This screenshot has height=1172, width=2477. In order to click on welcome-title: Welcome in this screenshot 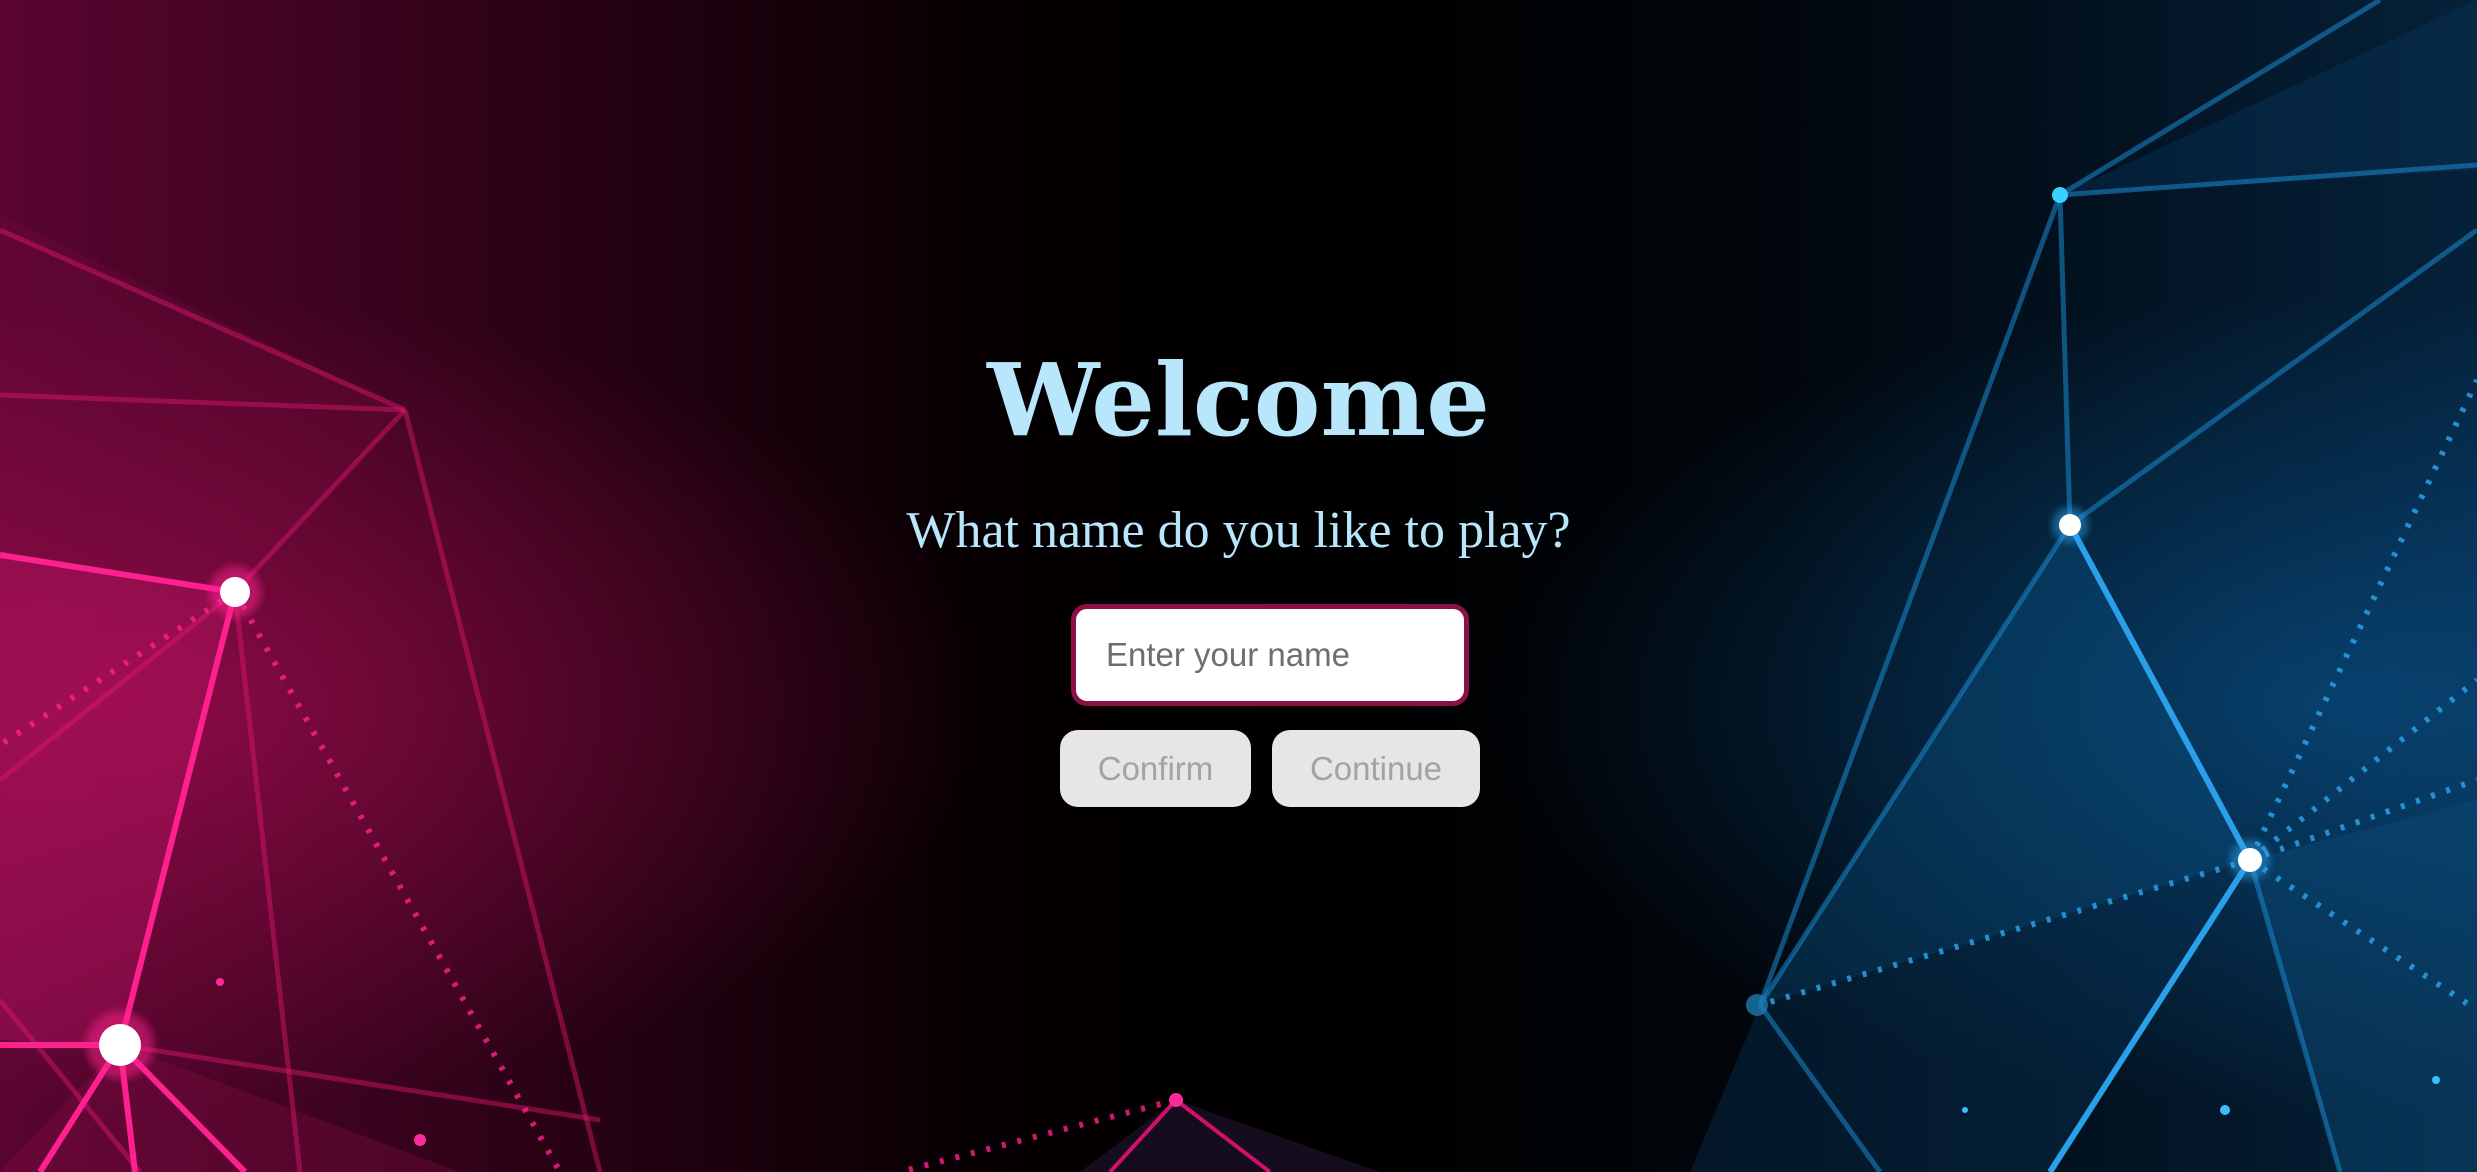, I will do `click(1238, 400)`.